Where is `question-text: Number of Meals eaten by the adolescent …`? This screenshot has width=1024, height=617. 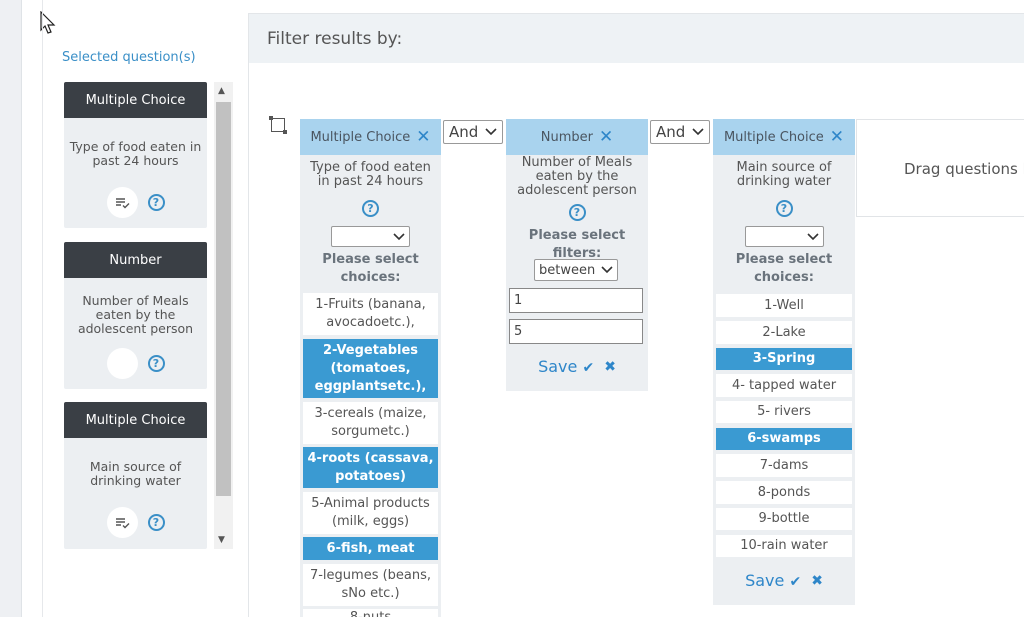
question-text: Number of Meals eaten by the adolescent … is located at coordinates (135, 314).